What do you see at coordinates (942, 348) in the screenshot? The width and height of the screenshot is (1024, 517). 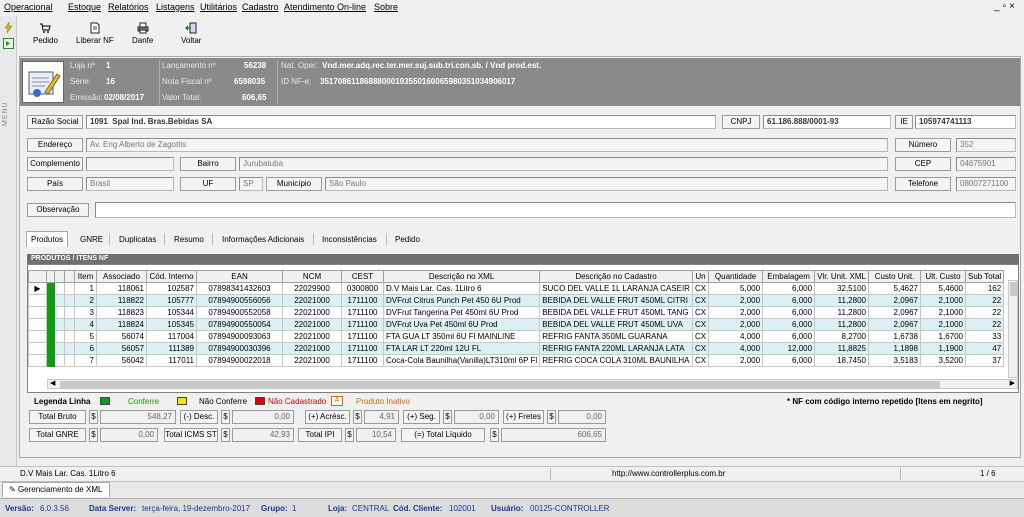 I see `table-cell: 1,1900` at bounding box center [942, 348].